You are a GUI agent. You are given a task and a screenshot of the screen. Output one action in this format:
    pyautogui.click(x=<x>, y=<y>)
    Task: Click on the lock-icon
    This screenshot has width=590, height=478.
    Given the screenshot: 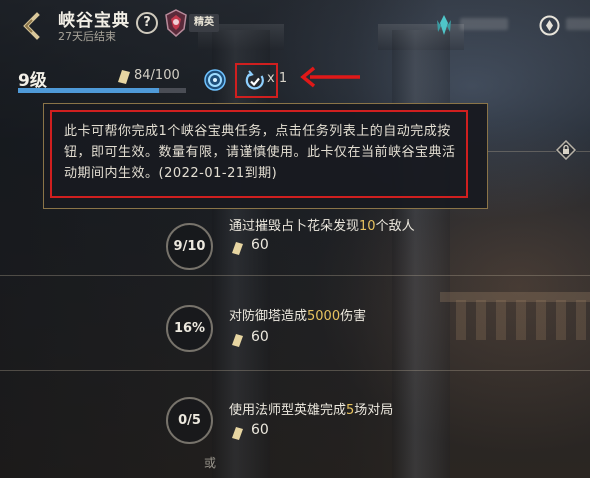 What is the action you would take?
    pyautogui.click(x=566, y=150)
    